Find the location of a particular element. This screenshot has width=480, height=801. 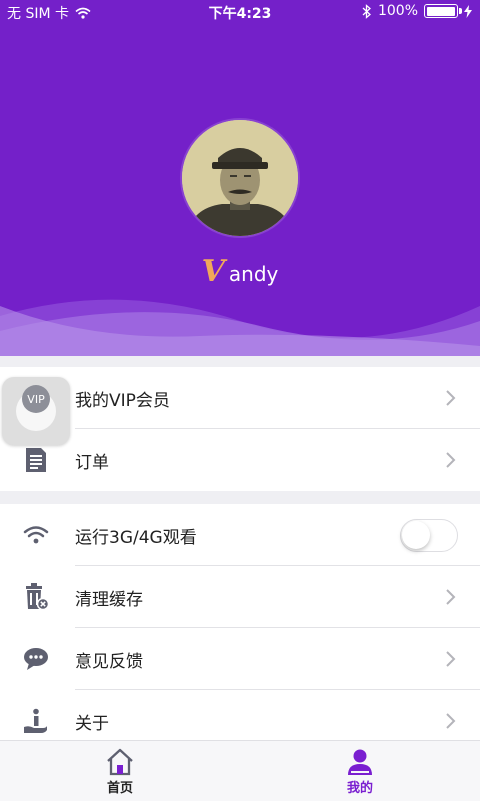

order-document-icon is located at coordinates (36, 460).